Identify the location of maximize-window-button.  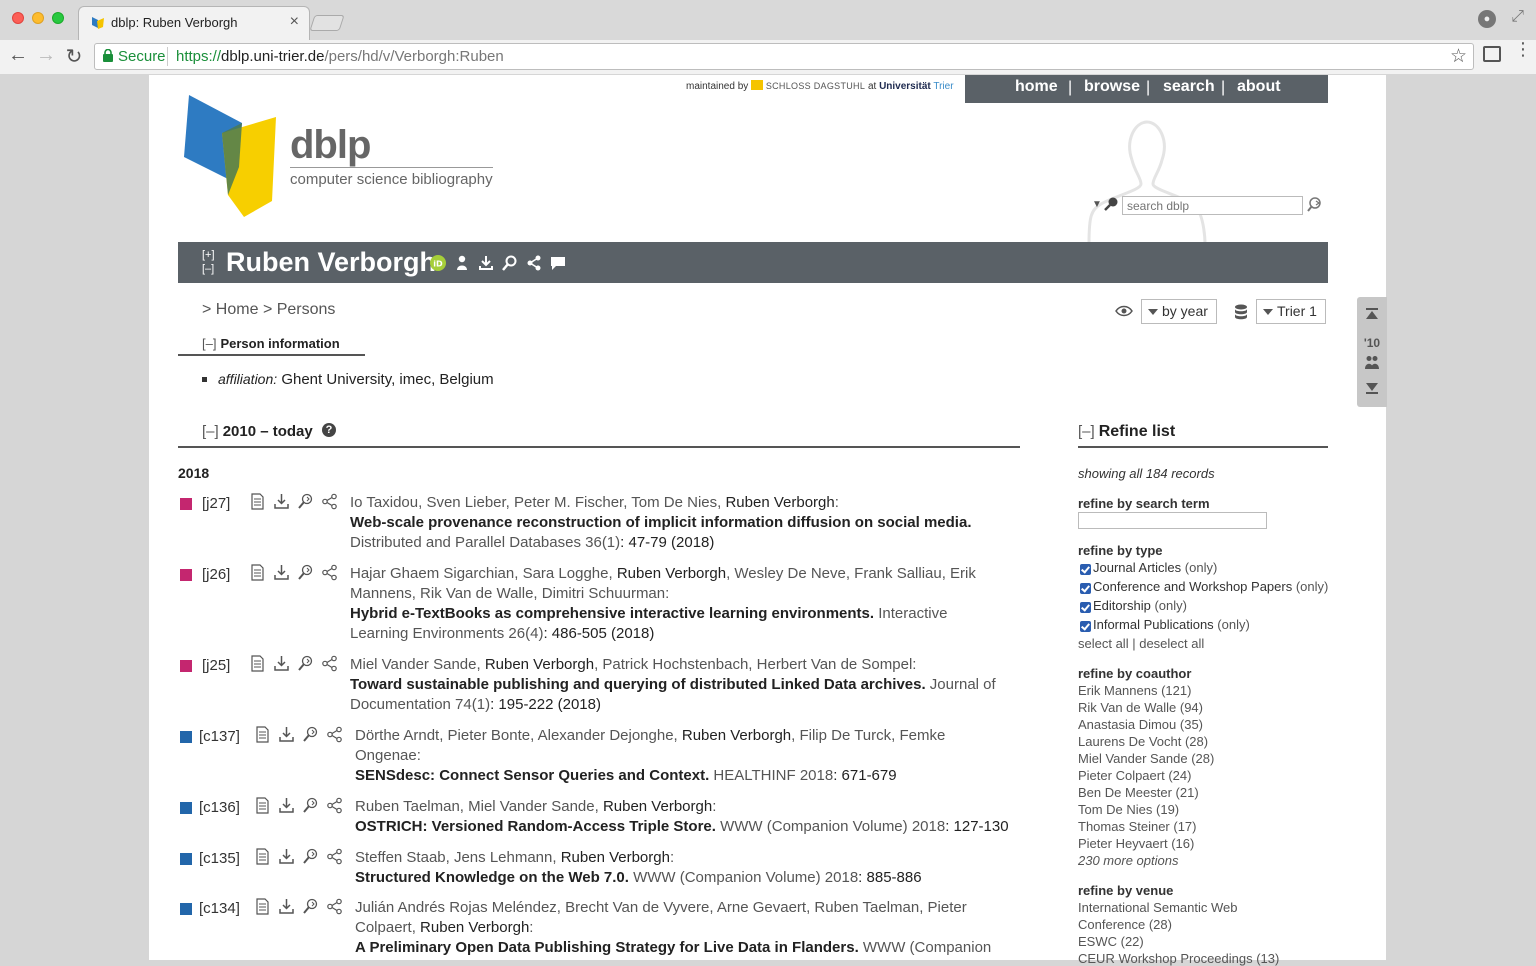
(58, 18).